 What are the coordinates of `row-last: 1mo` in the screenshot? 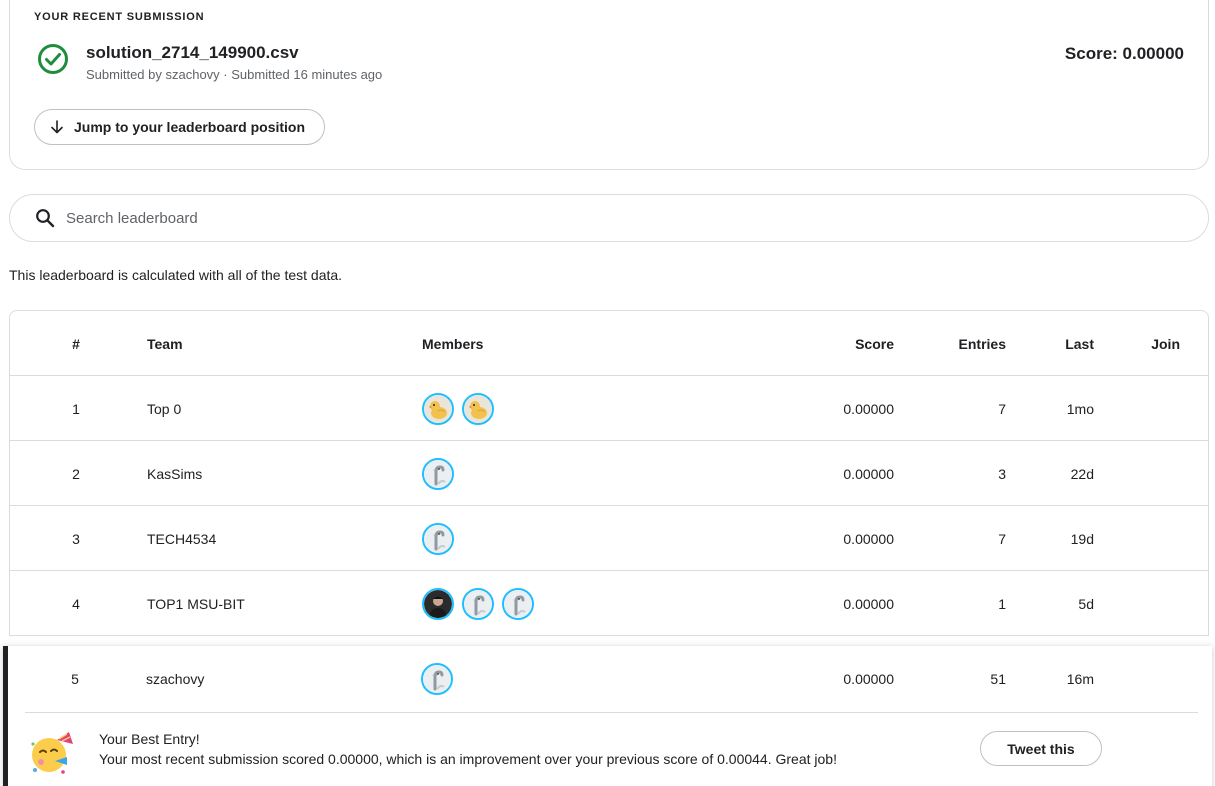 It's located at (1080, 408).